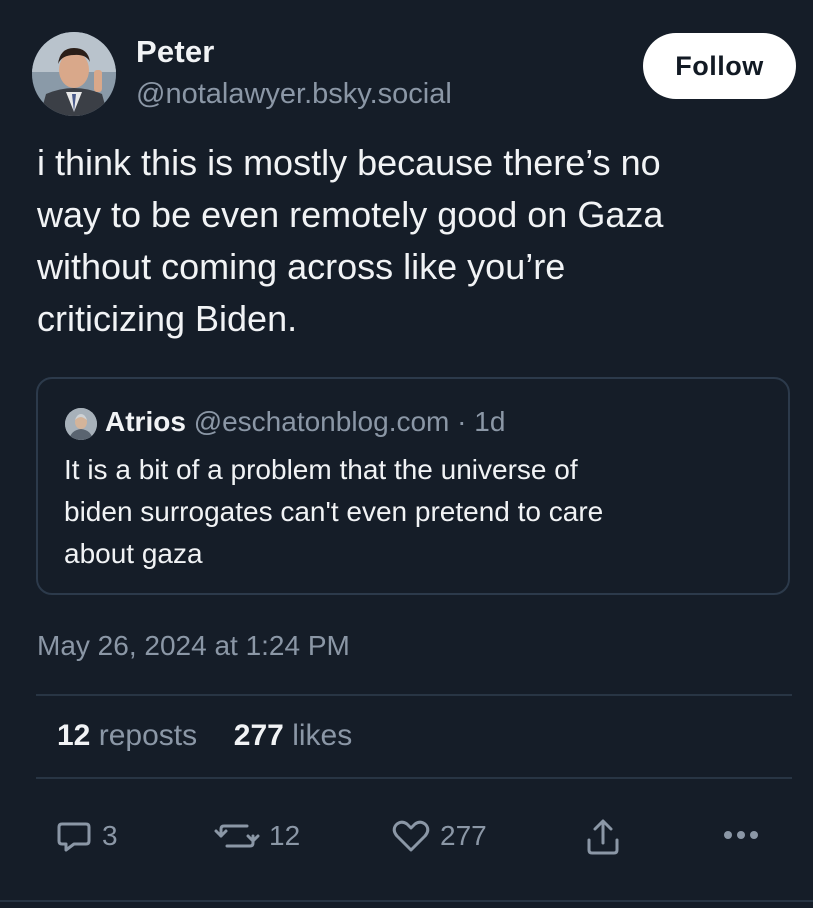  Describe the element at coordinates (110, 835) in the screenshot. I see `reply-count: 3` at that location.